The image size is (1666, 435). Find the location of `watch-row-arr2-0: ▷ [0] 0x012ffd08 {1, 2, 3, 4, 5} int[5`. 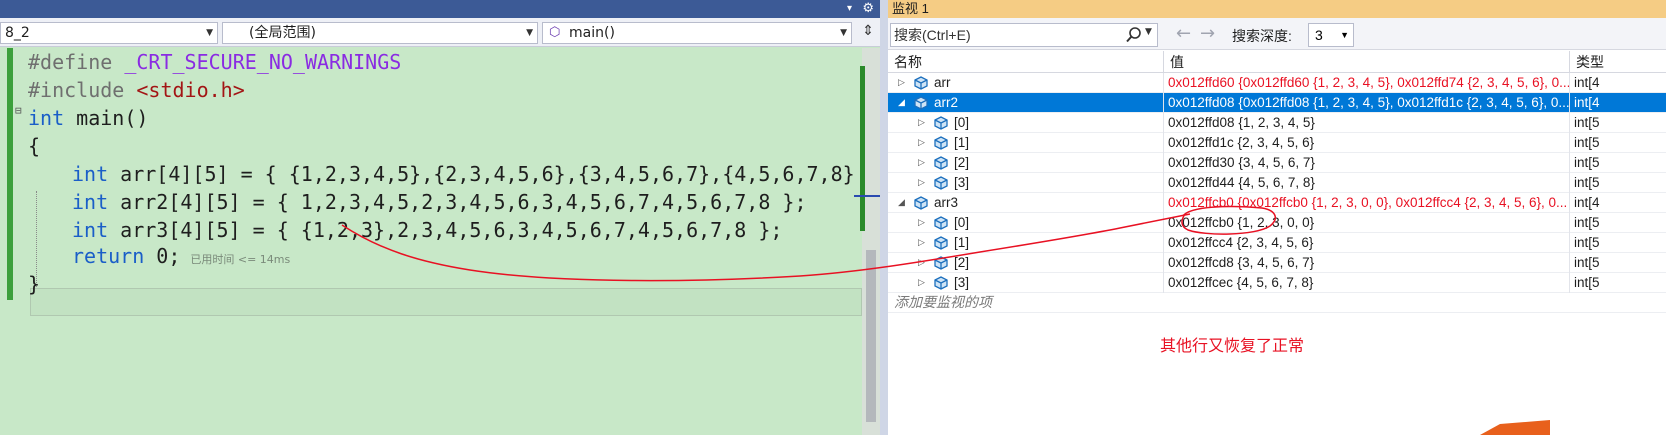

watch-row-arr2-0: ▷ [0] 0x012ffd08 {1, 2, 3, 4, 5} int[5 is located at coordinates (1277, 123).